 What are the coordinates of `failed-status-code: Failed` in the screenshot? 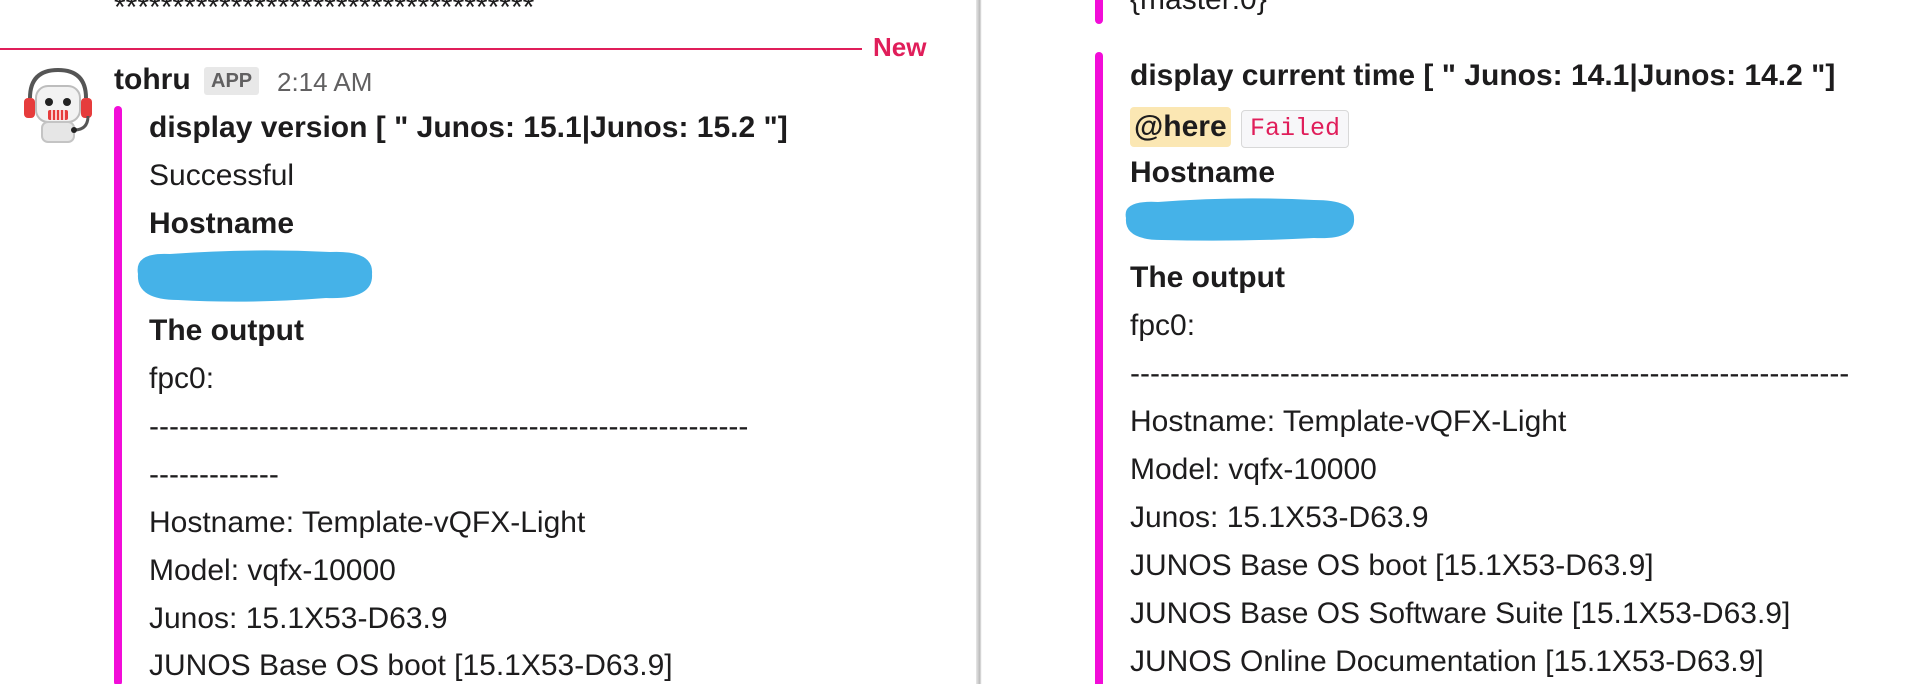 It's located at (1295, 129).